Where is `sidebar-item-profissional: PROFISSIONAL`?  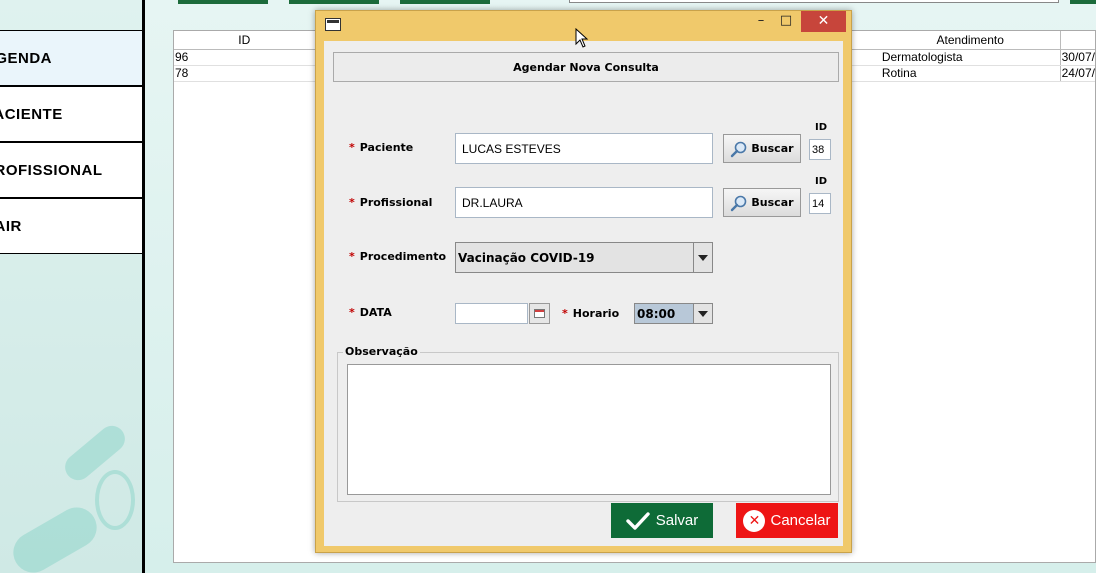
sidebar-item-profissional: PROFISSIONAL is located at coordinates (71, 170).